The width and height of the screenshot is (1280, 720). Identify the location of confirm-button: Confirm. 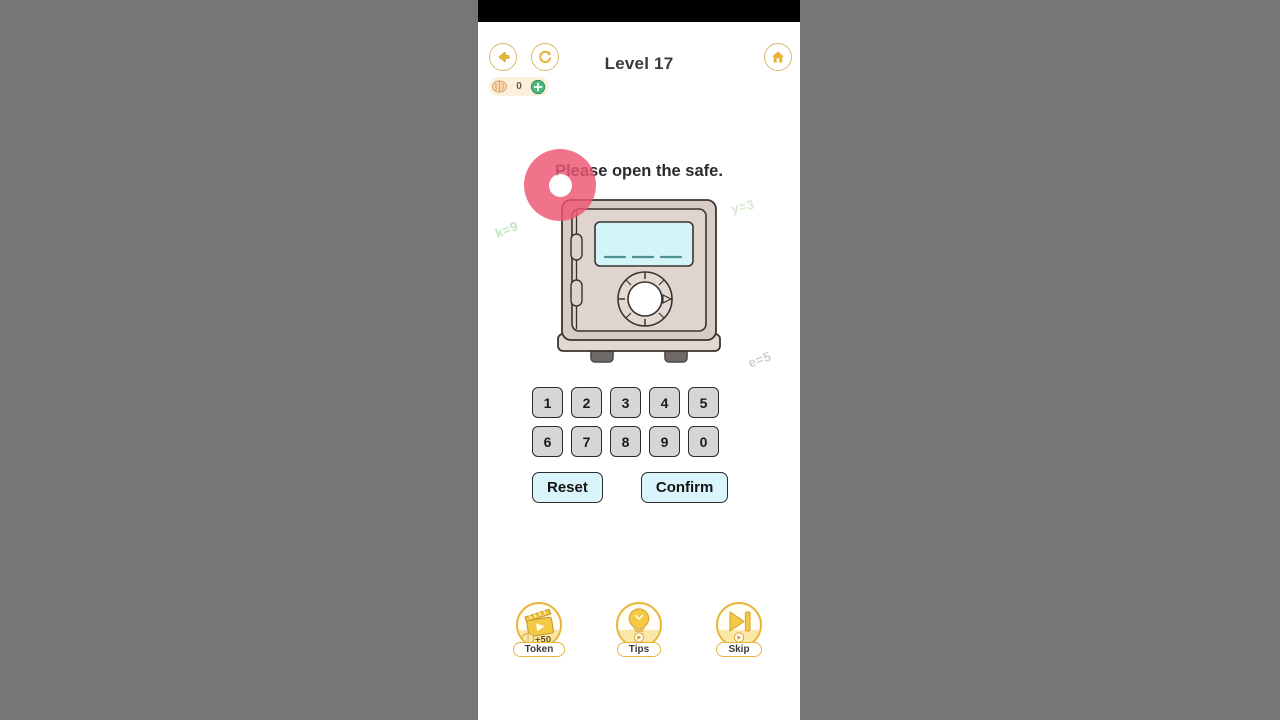
(684, 487).